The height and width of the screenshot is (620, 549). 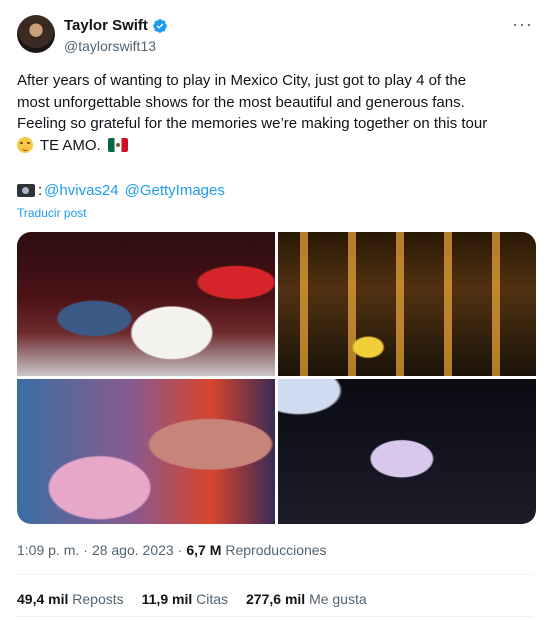 What do you see at coordinates (48, 550) in the screenshot?
I see `tweet-time: 1:09 p. m.` at bounding box center [48, 550].